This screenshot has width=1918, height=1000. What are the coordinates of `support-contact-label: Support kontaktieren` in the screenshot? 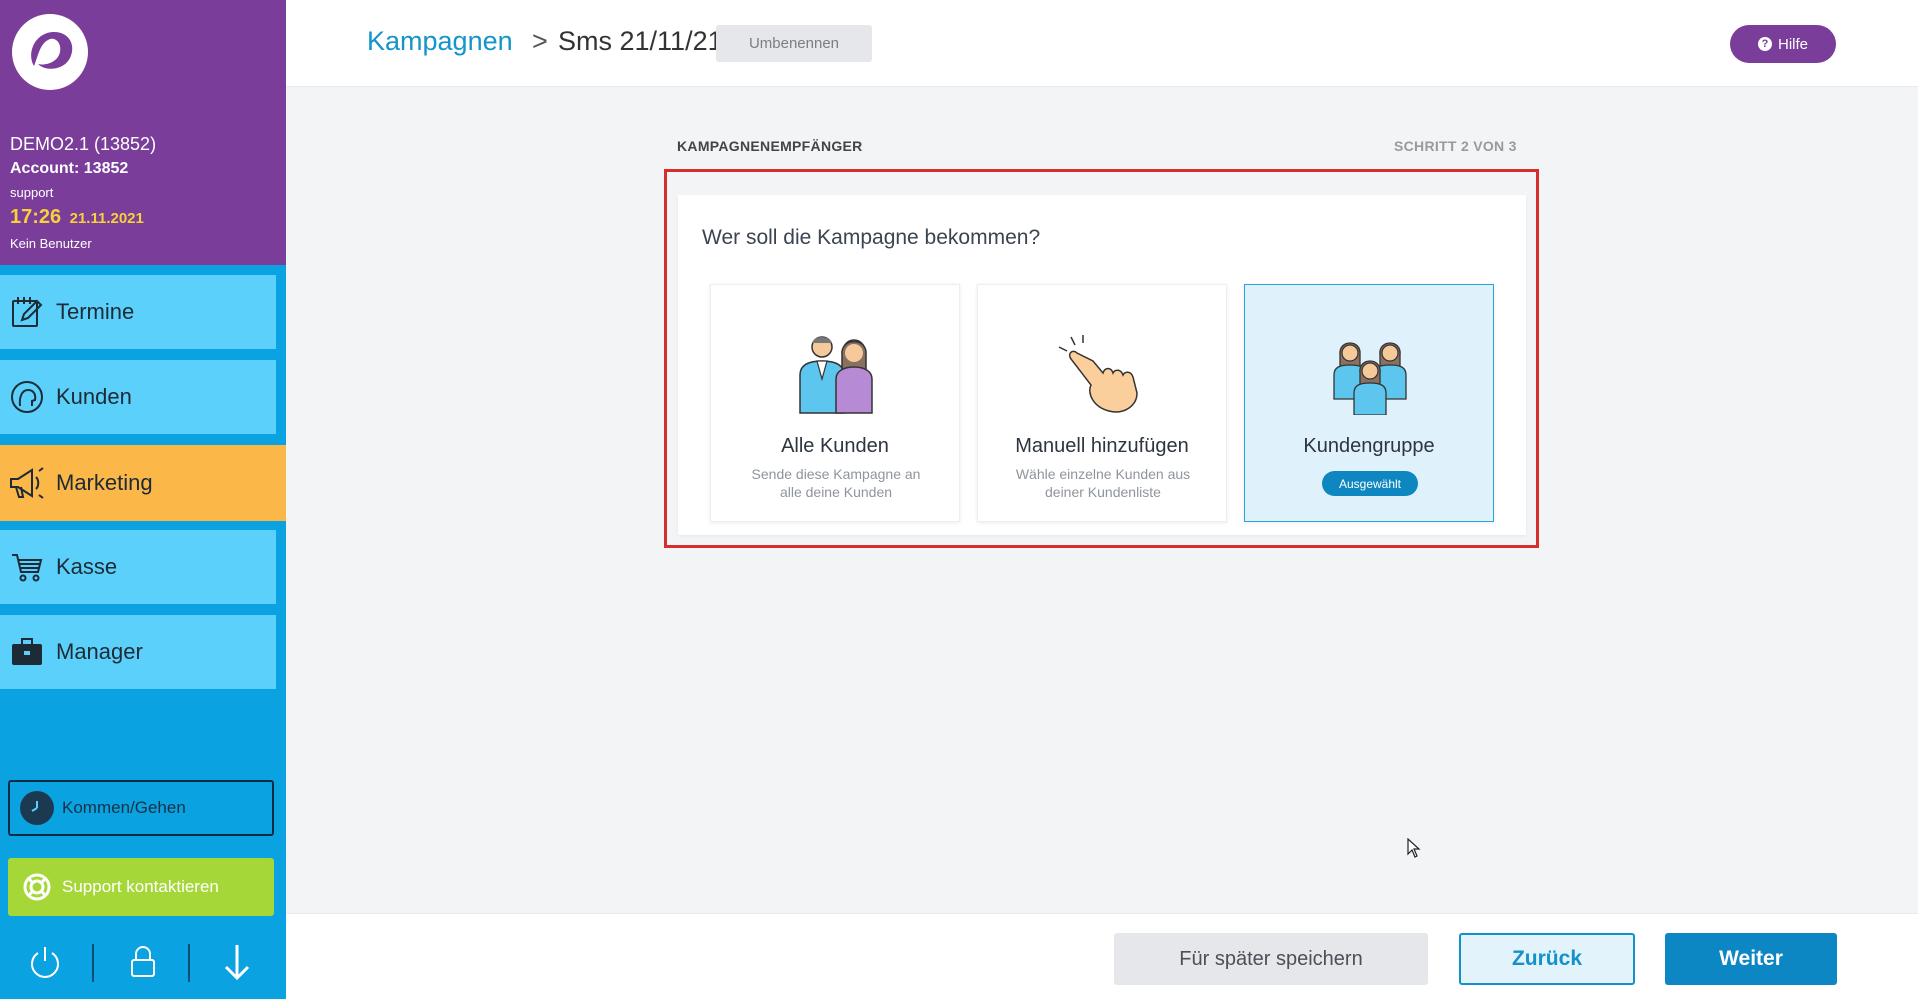 It's located at (140, 886).